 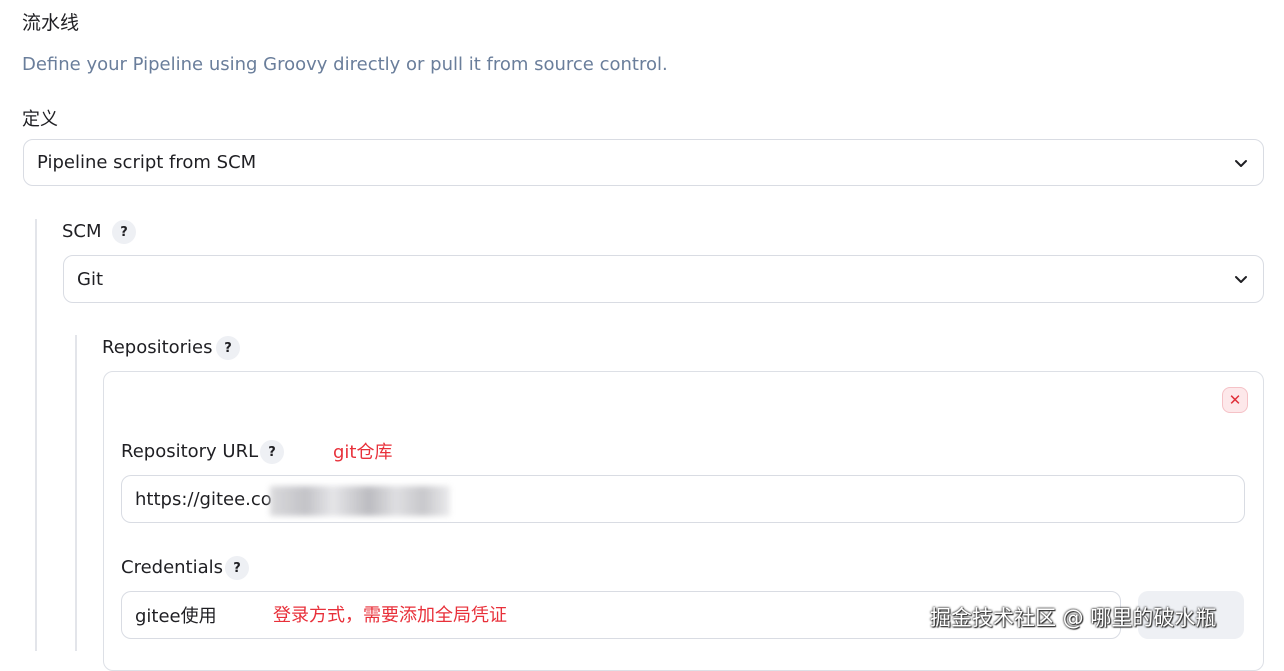 What do you see at coordinates (663, 279) in the screenshot?
I see `scm-select: Git` at bounding box center [663, 279].